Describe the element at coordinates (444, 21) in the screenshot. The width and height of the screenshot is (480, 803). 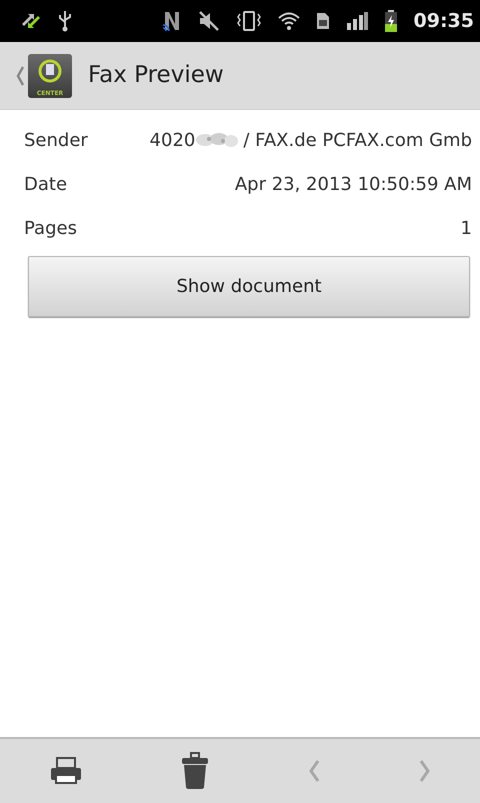
I see `clock-time: 09:35` at that location.